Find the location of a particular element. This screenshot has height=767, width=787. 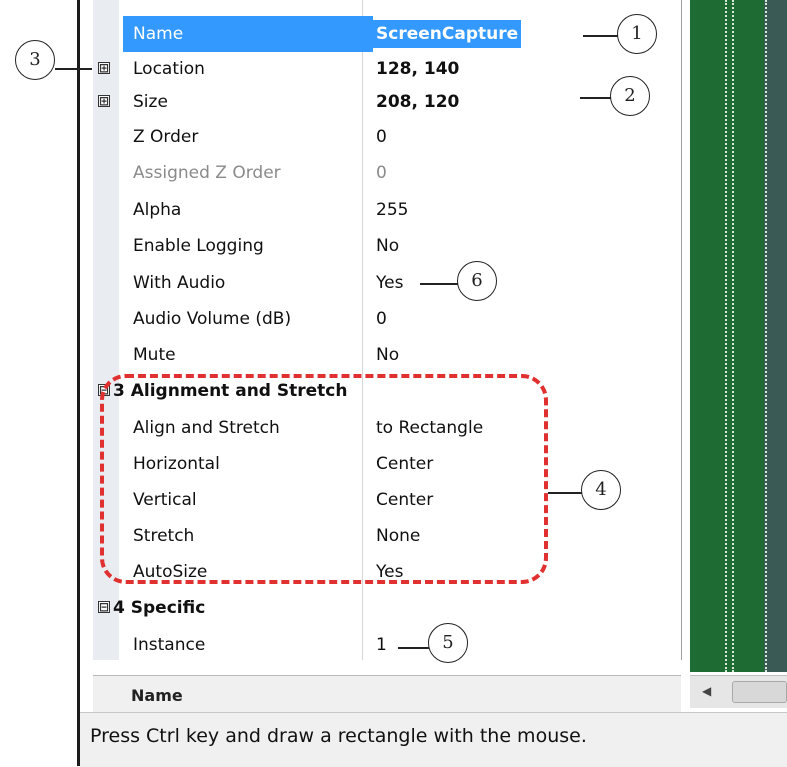

property-row-name: Name ScreenCapture is located at coordinates (387, 34).